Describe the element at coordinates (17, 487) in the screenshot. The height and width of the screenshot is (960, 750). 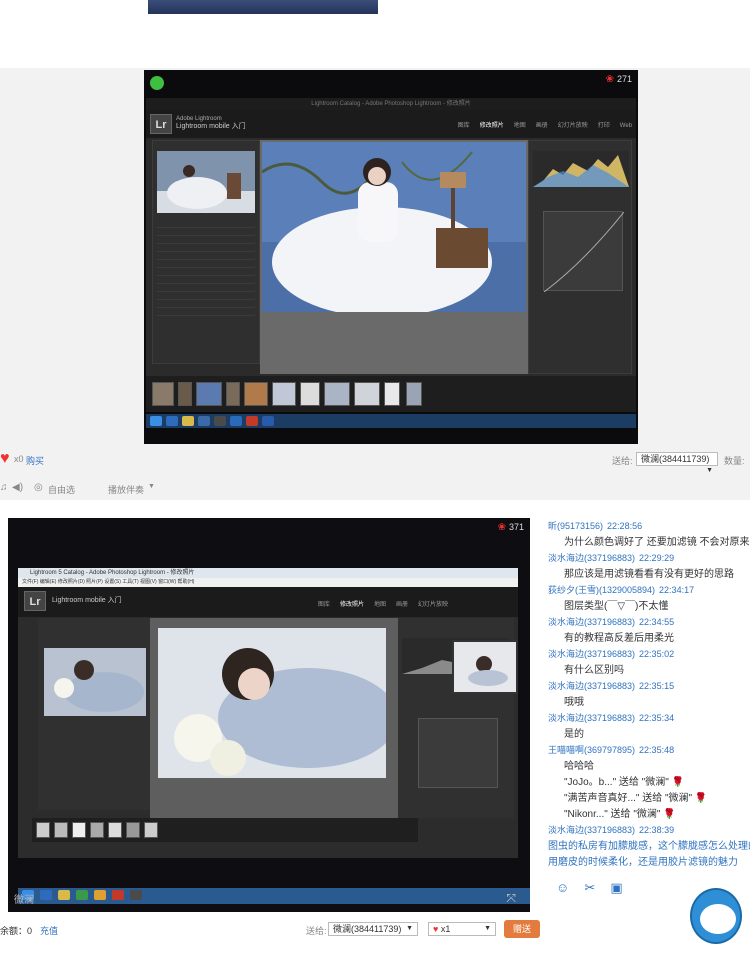
I see `speaker-icon: ◀)` at that location.